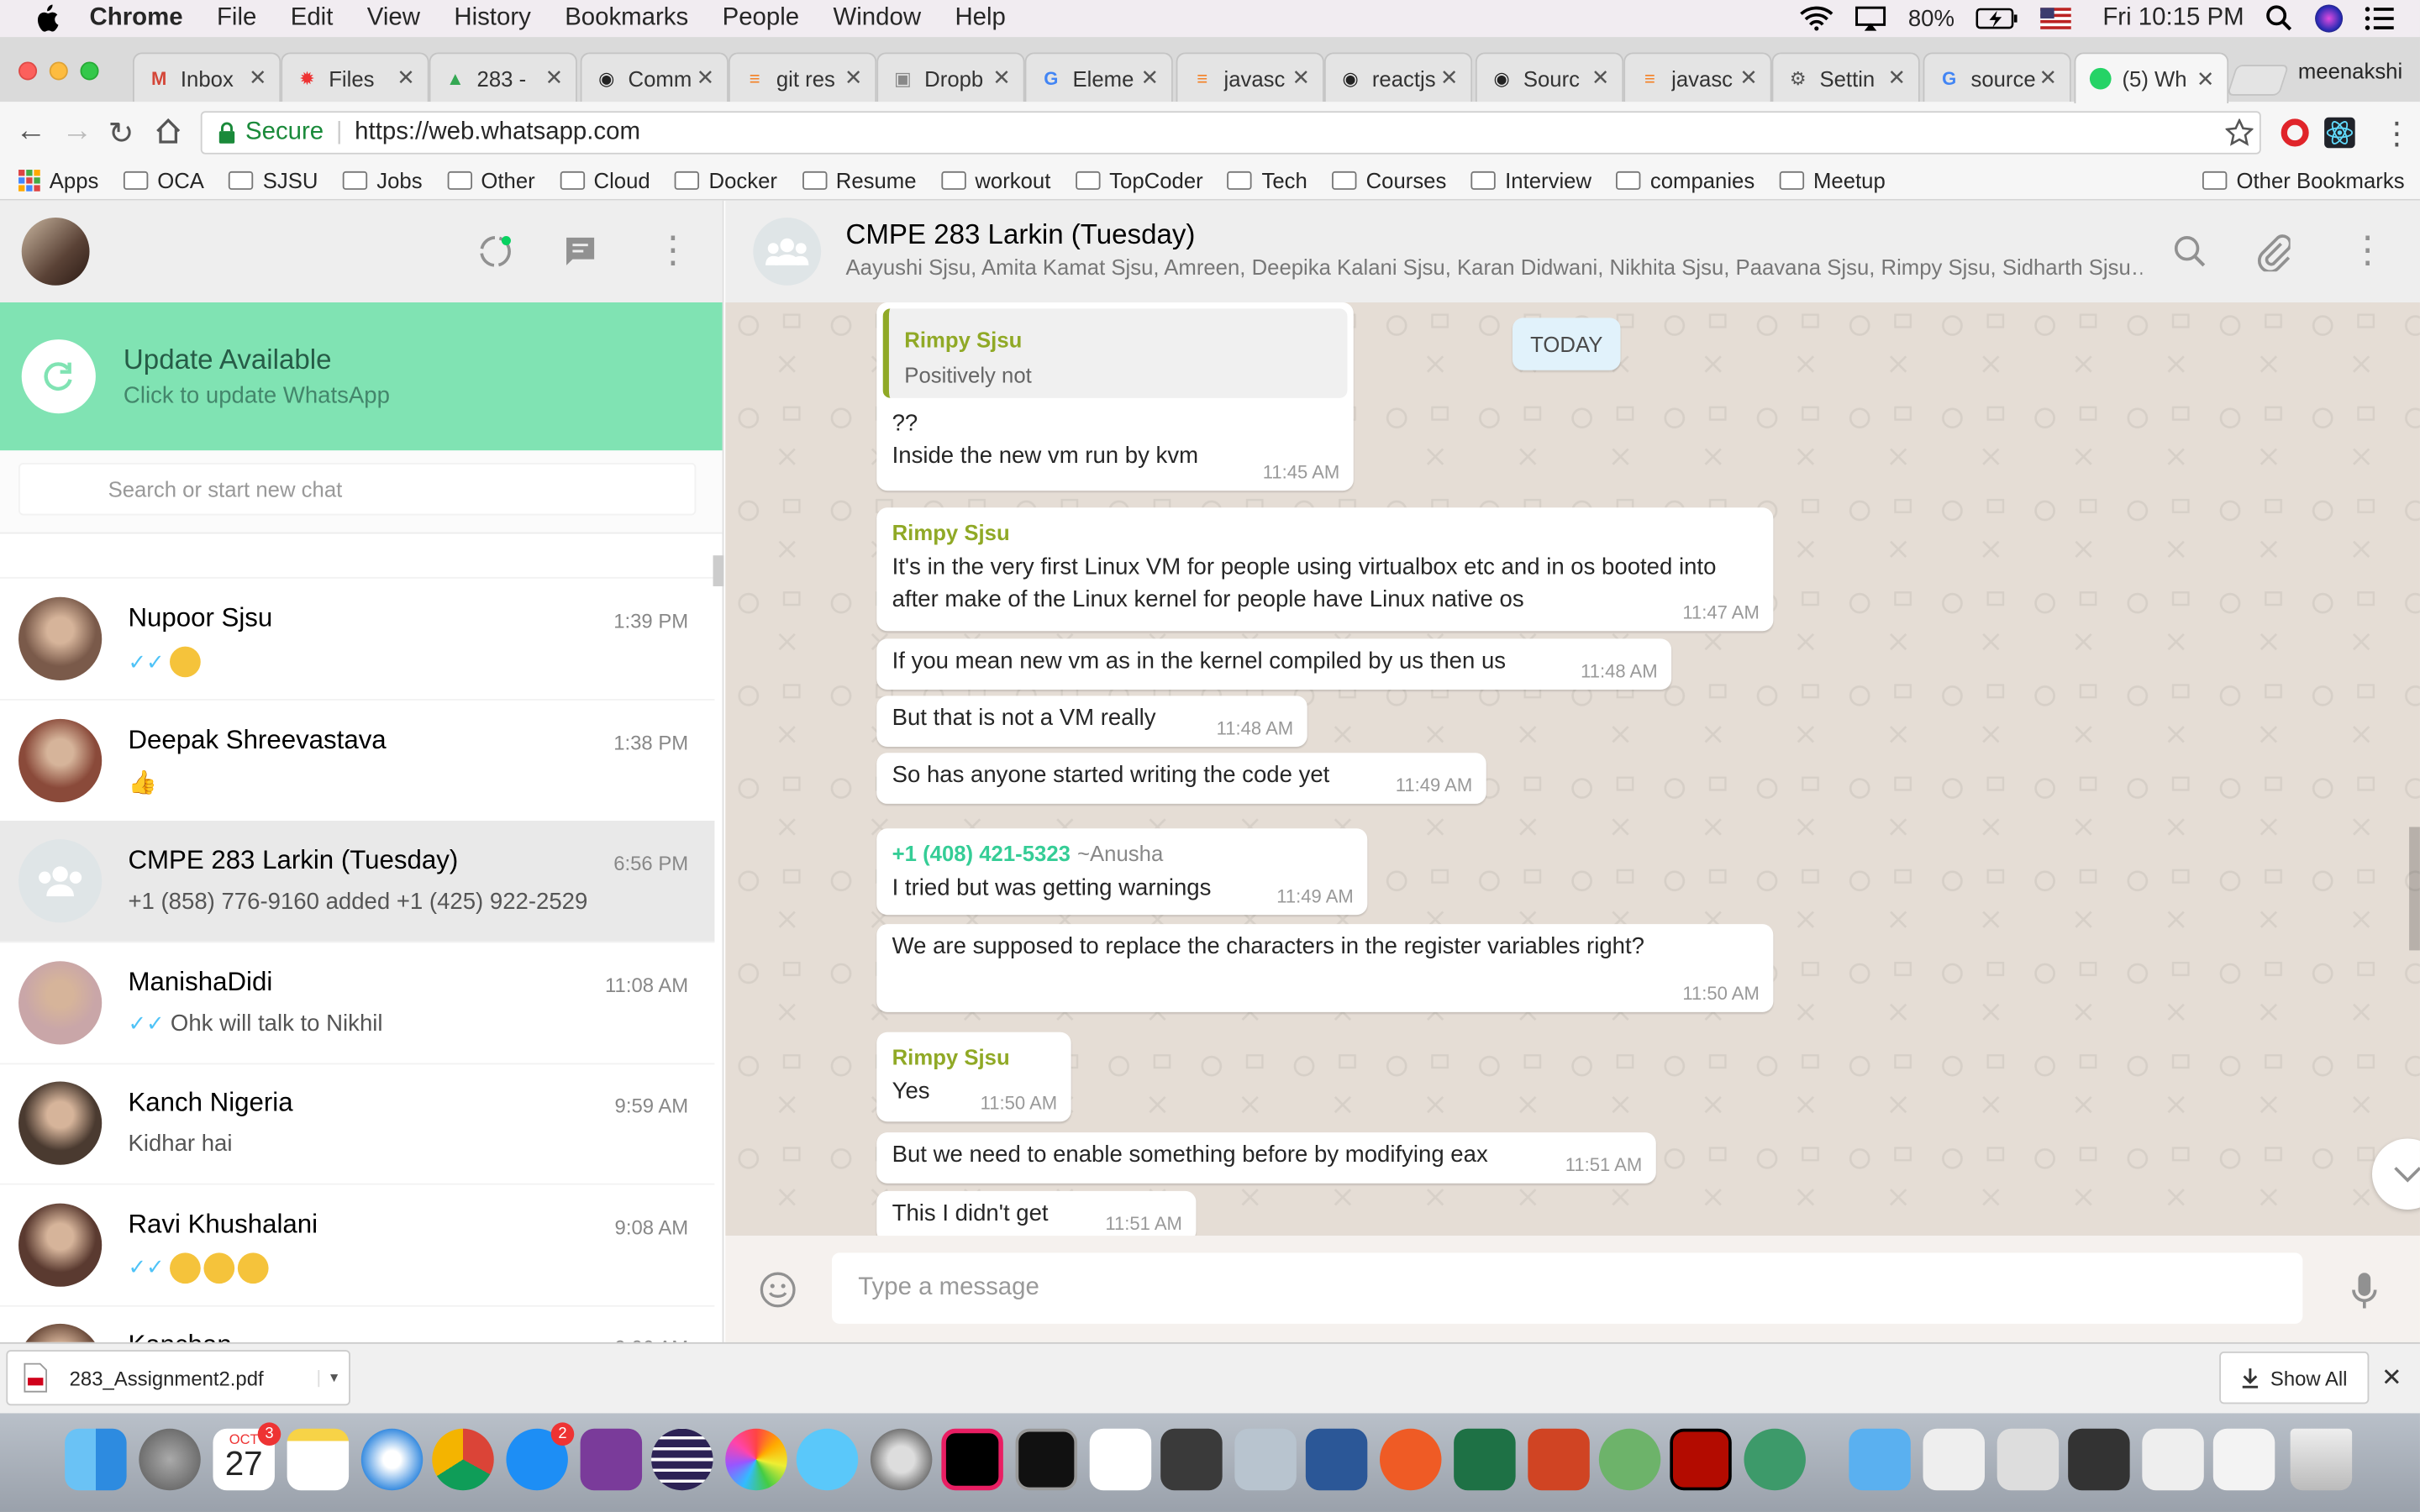 Image resolution: width=2420 pixels, height=1512 pixels. What do you see at coordinates (1098, 77) in the screenshot?
I see `tab-6: G Eleme ✕` at bounding box center [1098, 77].